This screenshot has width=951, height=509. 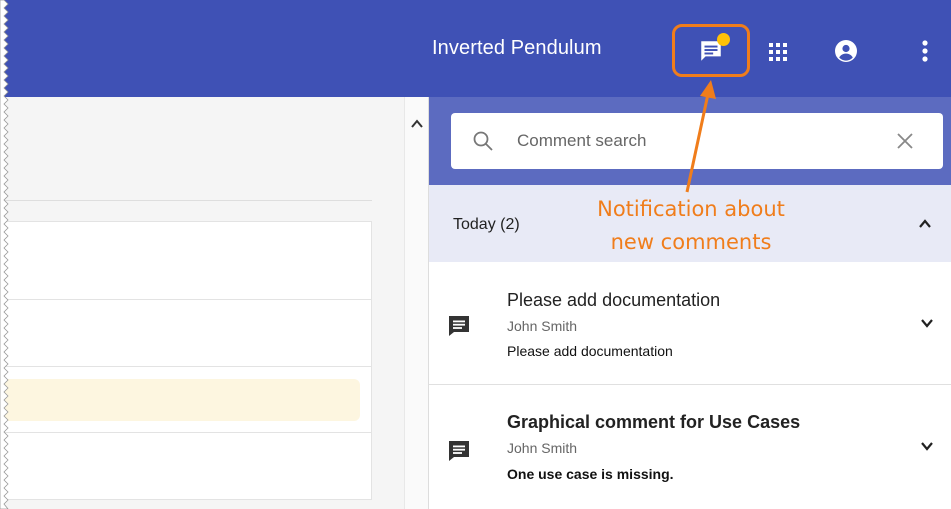 I want to click on account-button, so click(x=846, y=51).